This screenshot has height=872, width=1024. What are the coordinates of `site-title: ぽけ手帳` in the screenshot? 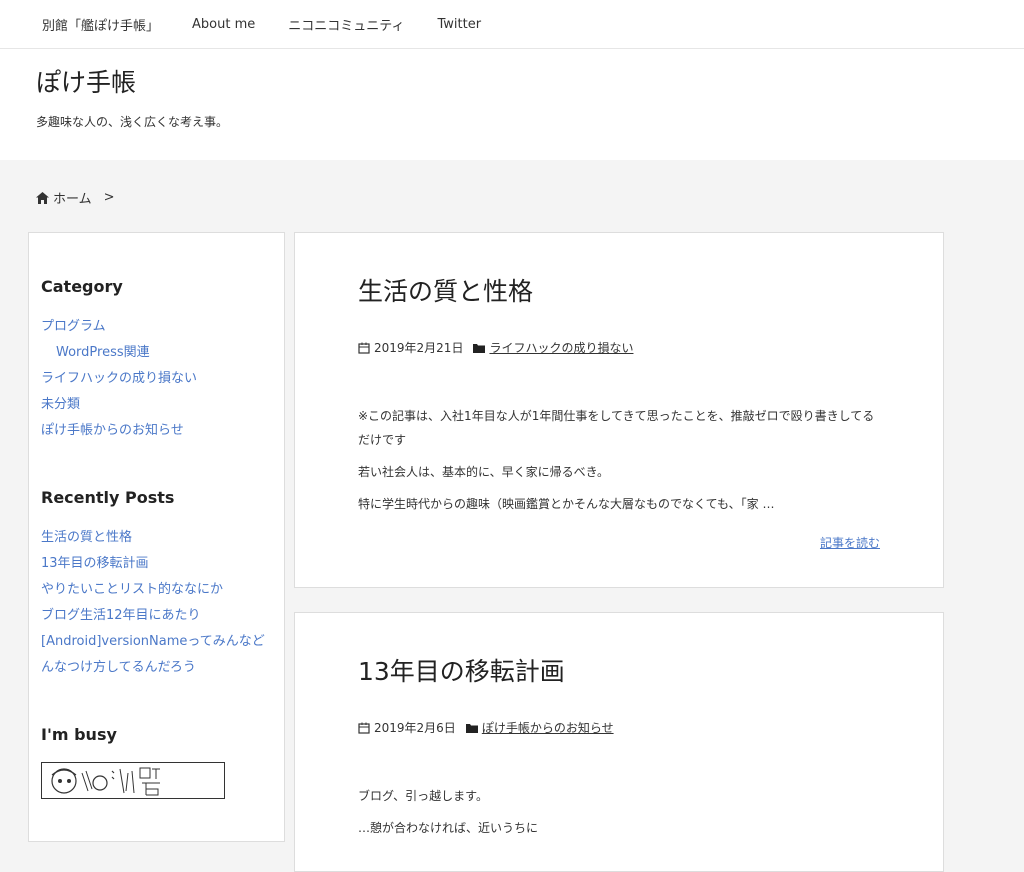 It's located at (530, 83).